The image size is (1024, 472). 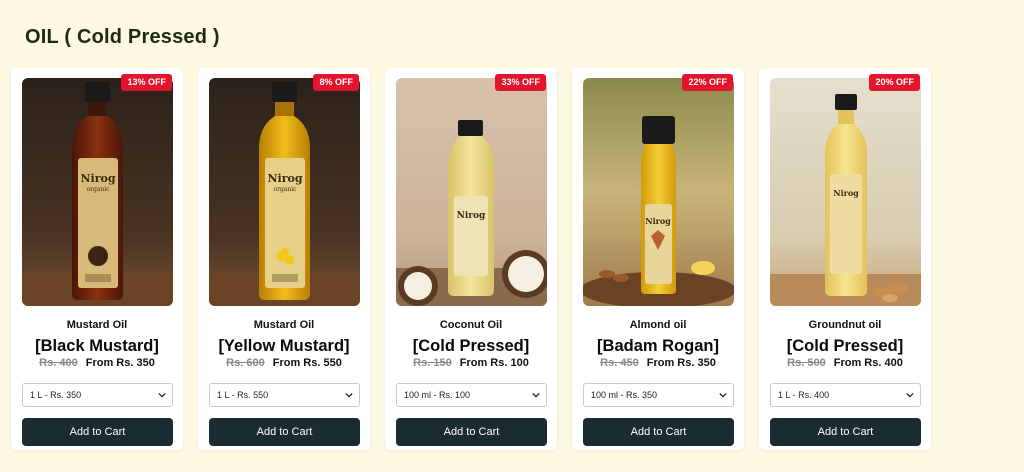 What do you see at coordinates (146, 82) in the screenshot?
I see `discount-badge: 13% OFF` at bounding box center [146, 82].